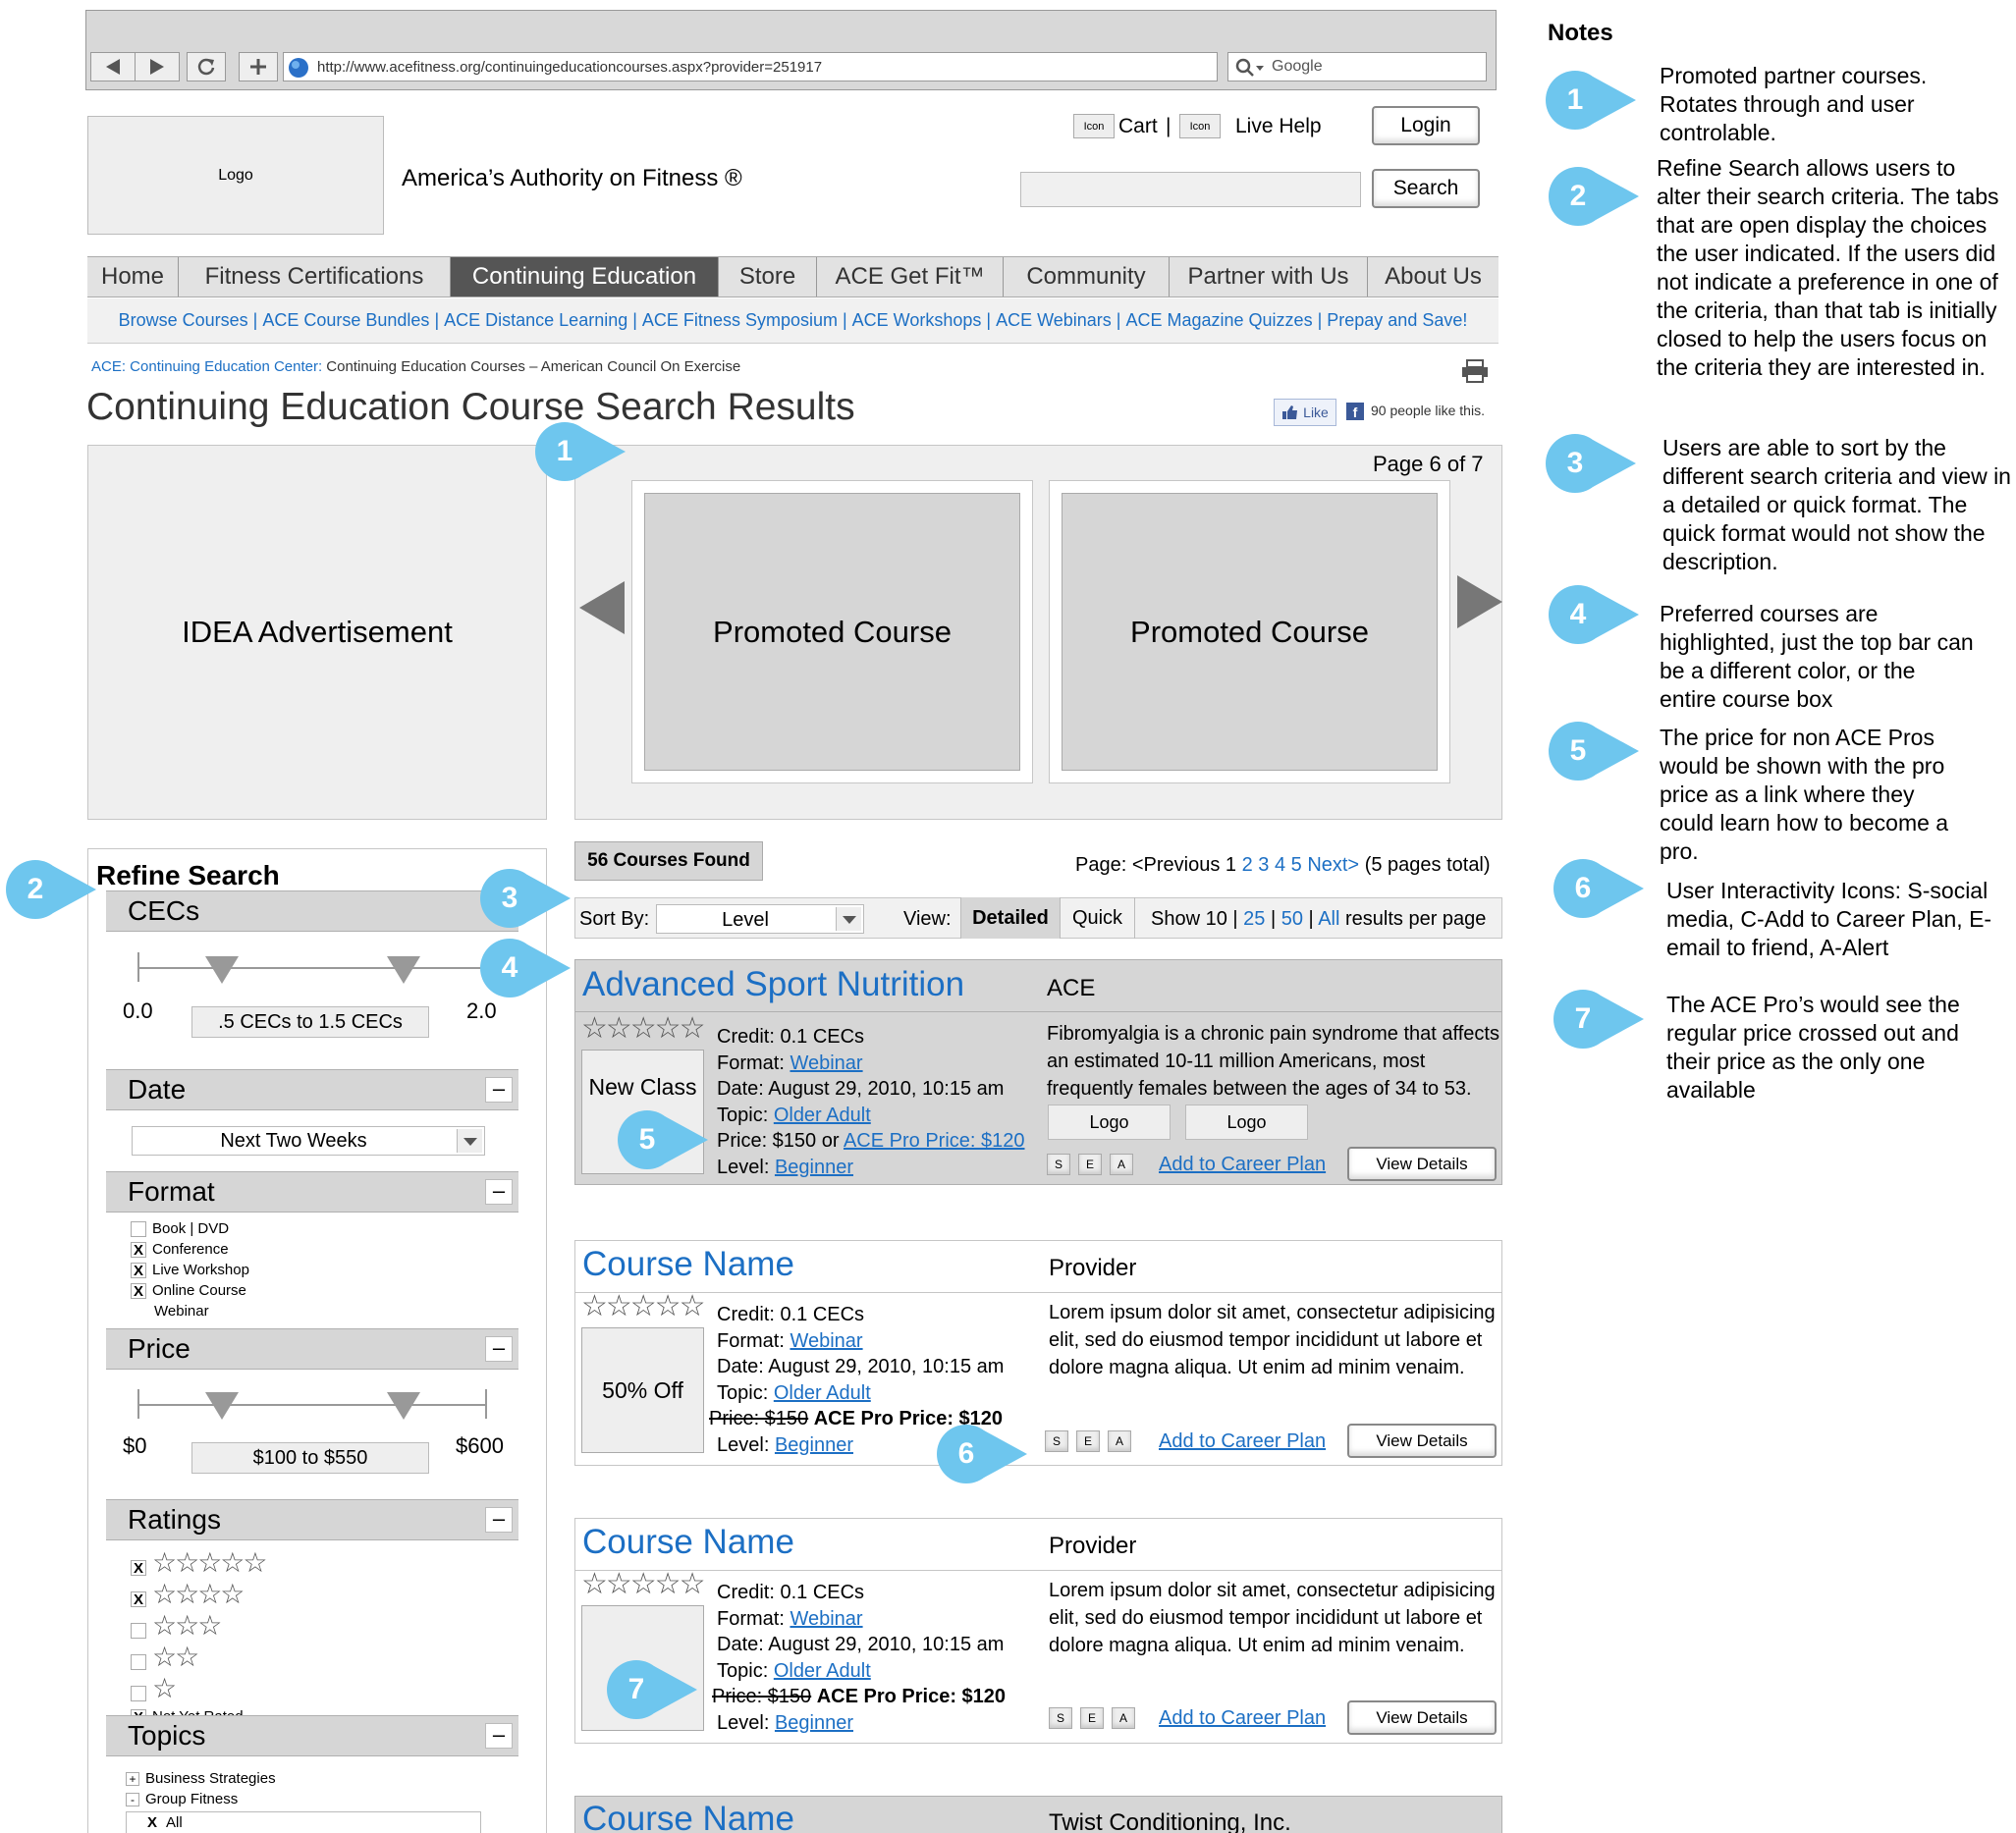 This screenshot has width=2016, height=1833. I want to click on subnav-browse-courses: Browse Courses, so click(184, 320).